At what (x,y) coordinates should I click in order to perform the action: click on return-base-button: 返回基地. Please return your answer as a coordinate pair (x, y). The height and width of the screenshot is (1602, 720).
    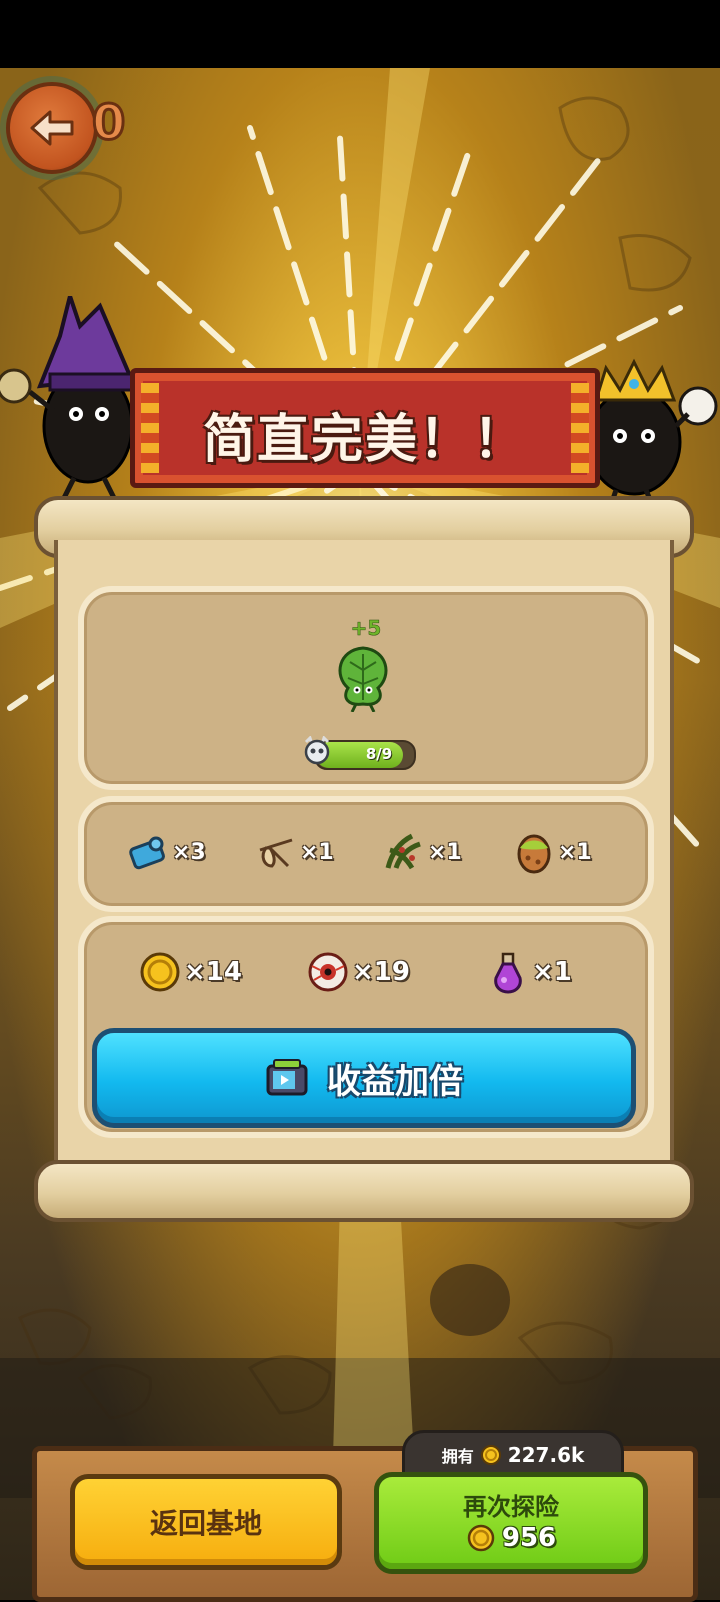
    Looking at the image, I should click on (206, 1522).